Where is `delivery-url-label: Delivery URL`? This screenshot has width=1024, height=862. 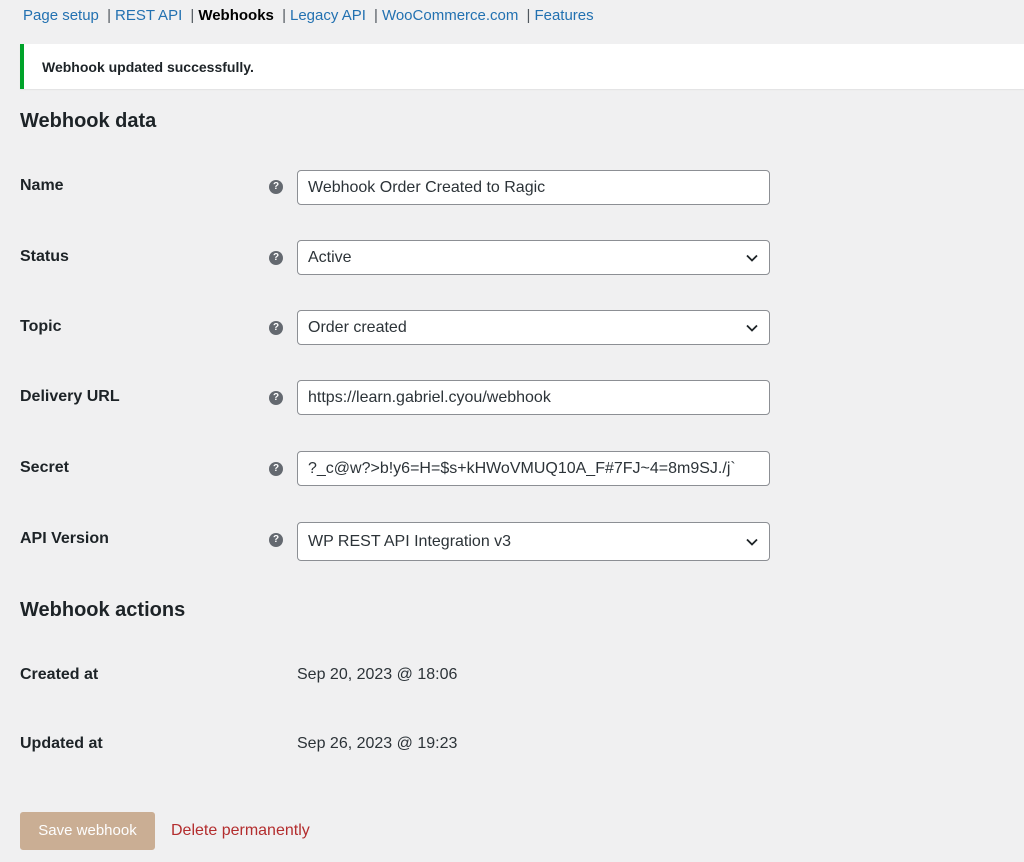
delivery-url-label: Delivery URL is located at coordinates (70, 396).